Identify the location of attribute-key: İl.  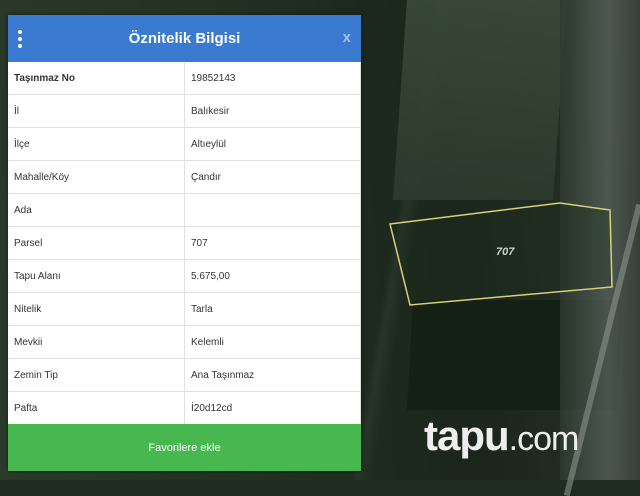
(96, 111).